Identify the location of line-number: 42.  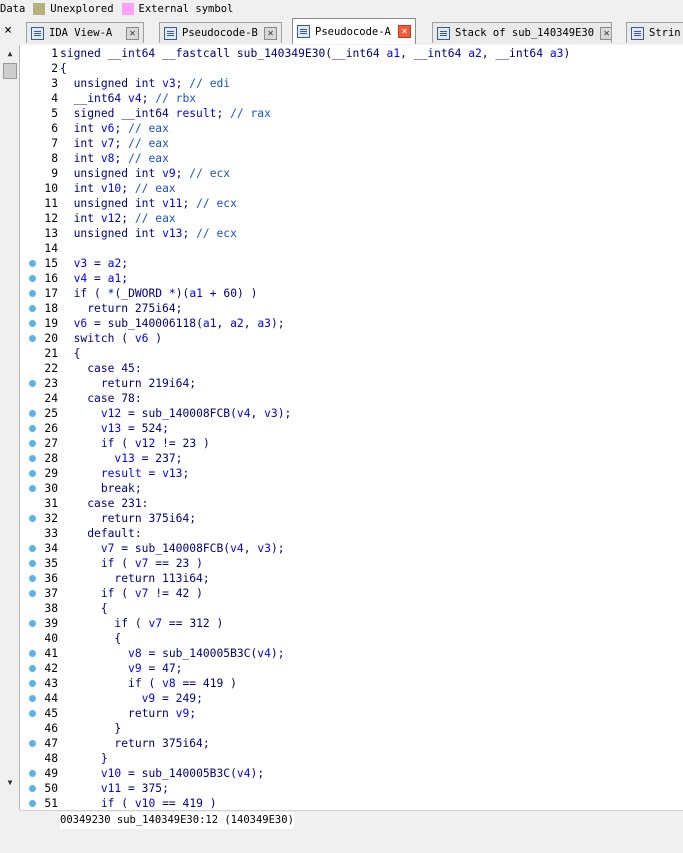
(51, 668).